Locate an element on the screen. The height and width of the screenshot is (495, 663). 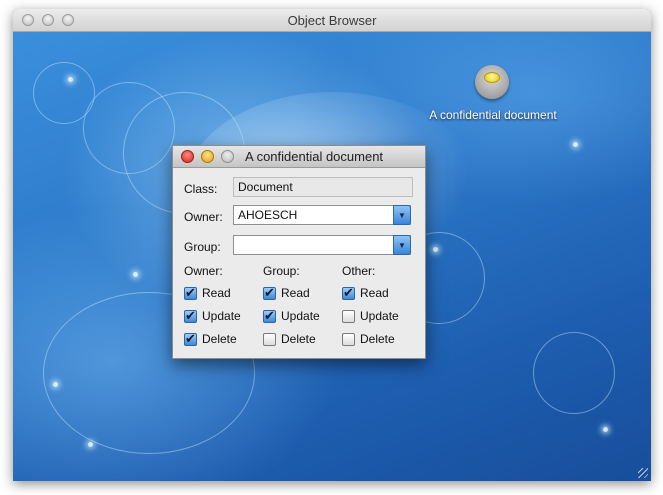
class-label: Class: is located at coordinates (201, 189).